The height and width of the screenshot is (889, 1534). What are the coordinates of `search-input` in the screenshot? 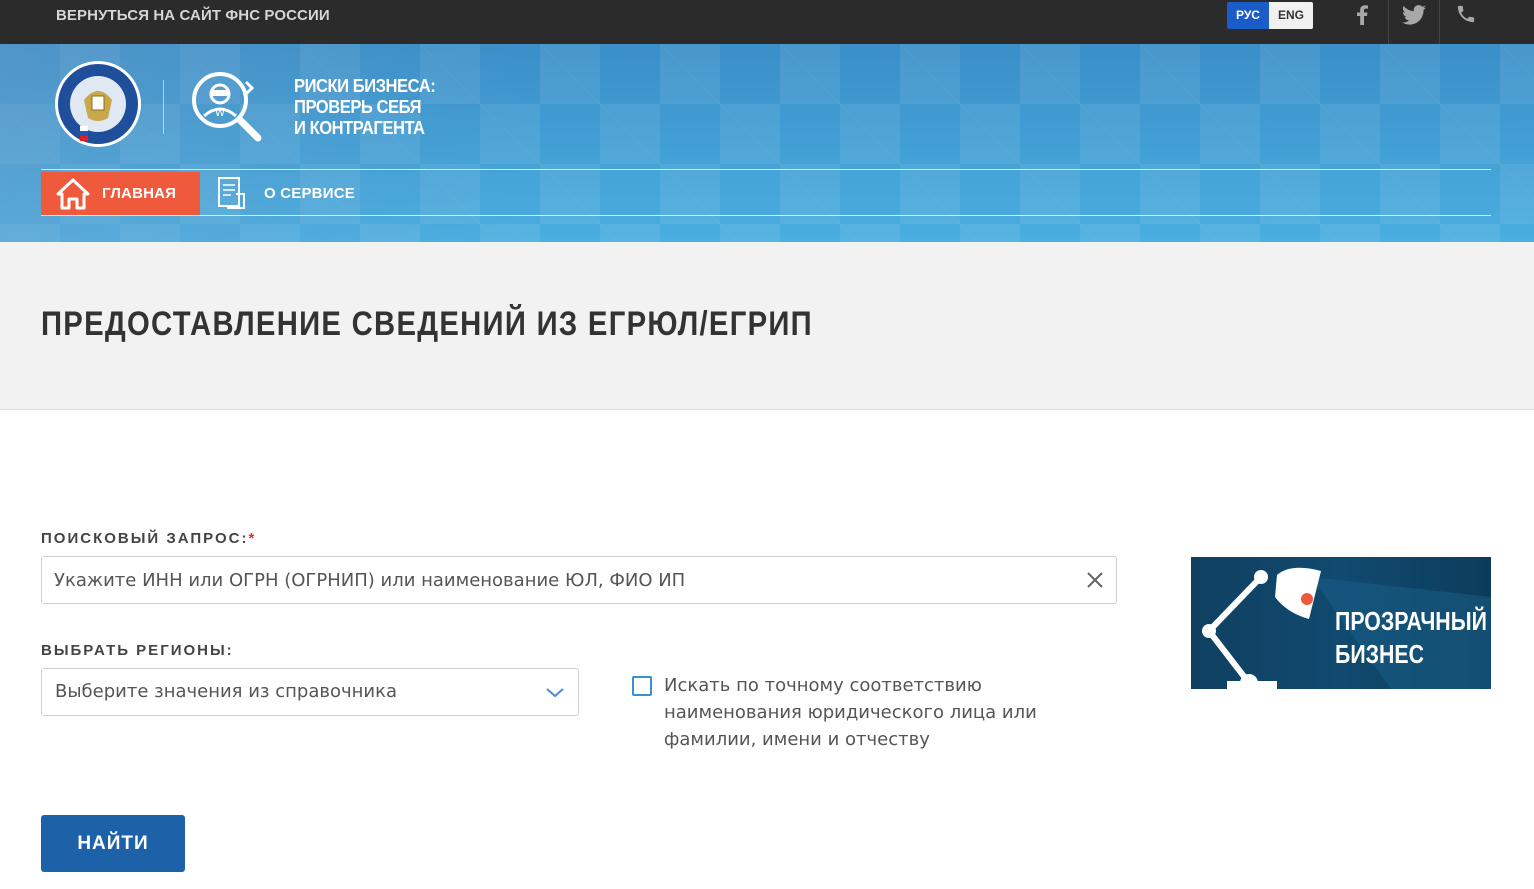 It's located at (552, 580).